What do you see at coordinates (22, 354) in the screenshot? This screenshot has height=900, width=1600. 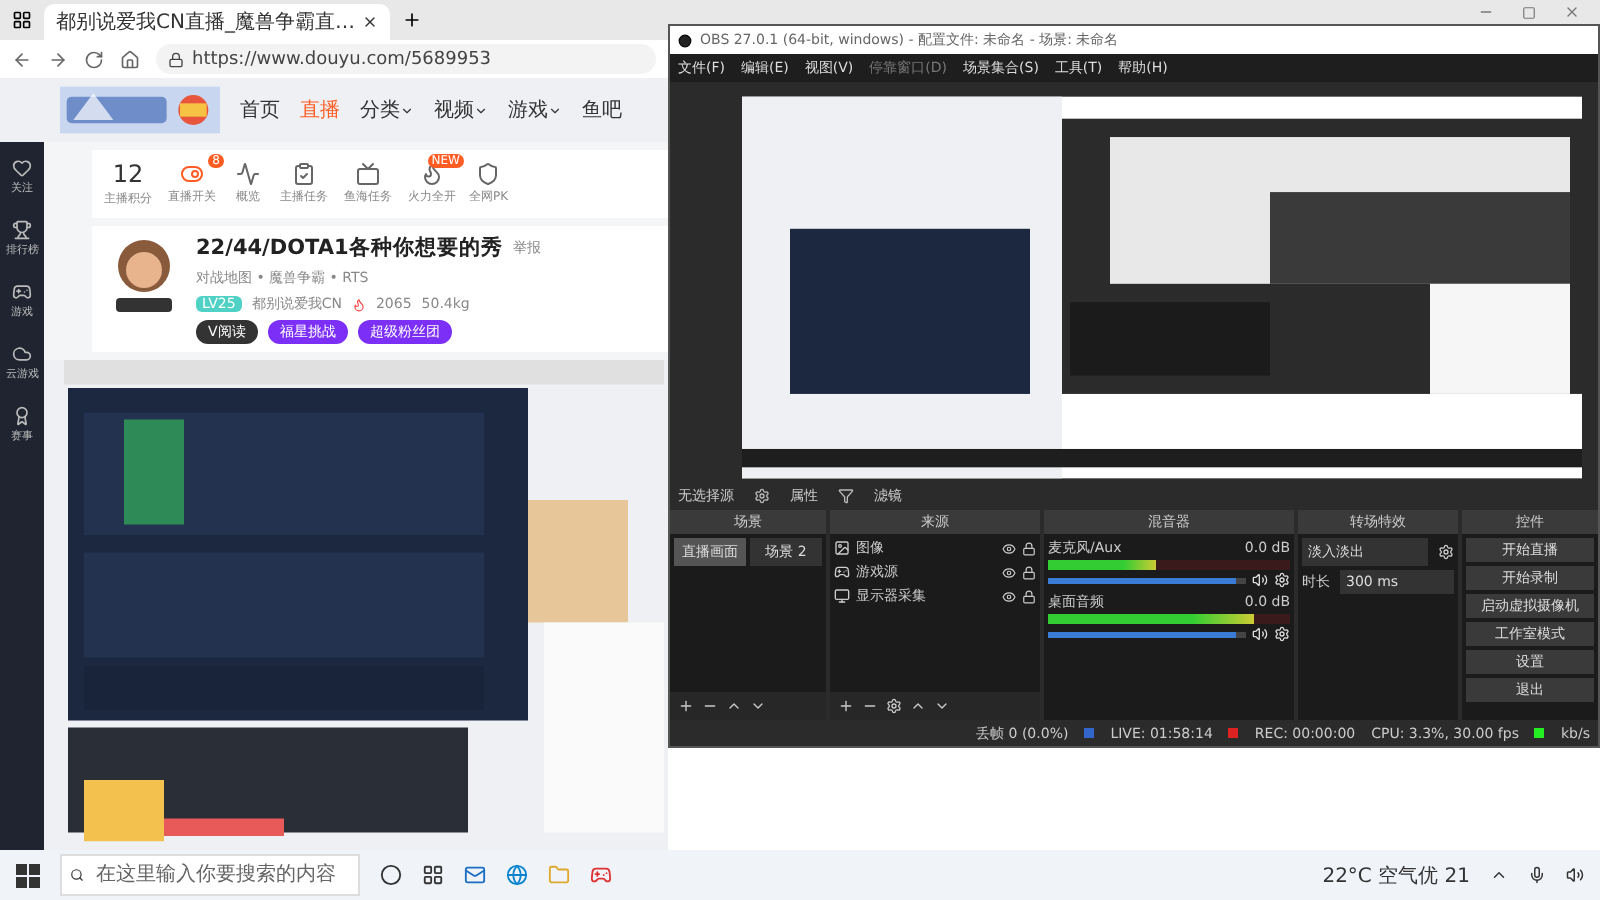 I see `cloud-icon` at bounding box center [22, 354].